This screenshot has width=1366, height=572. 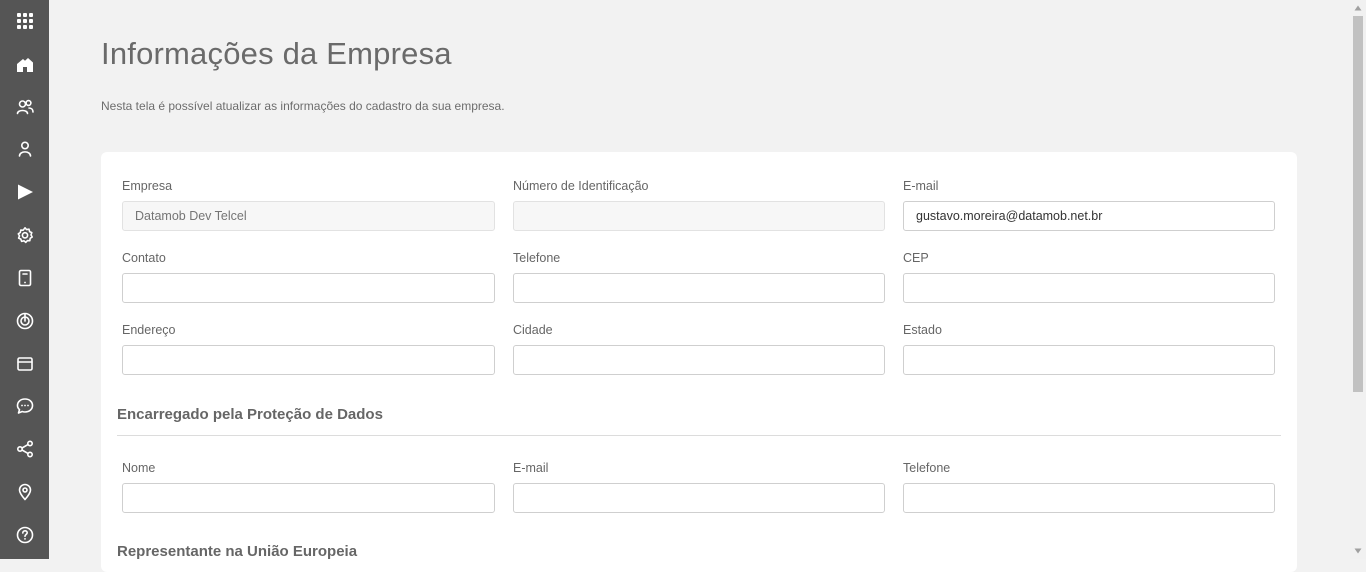 I want to click on empresa-label: Empresa, so click(x=147, y=186).